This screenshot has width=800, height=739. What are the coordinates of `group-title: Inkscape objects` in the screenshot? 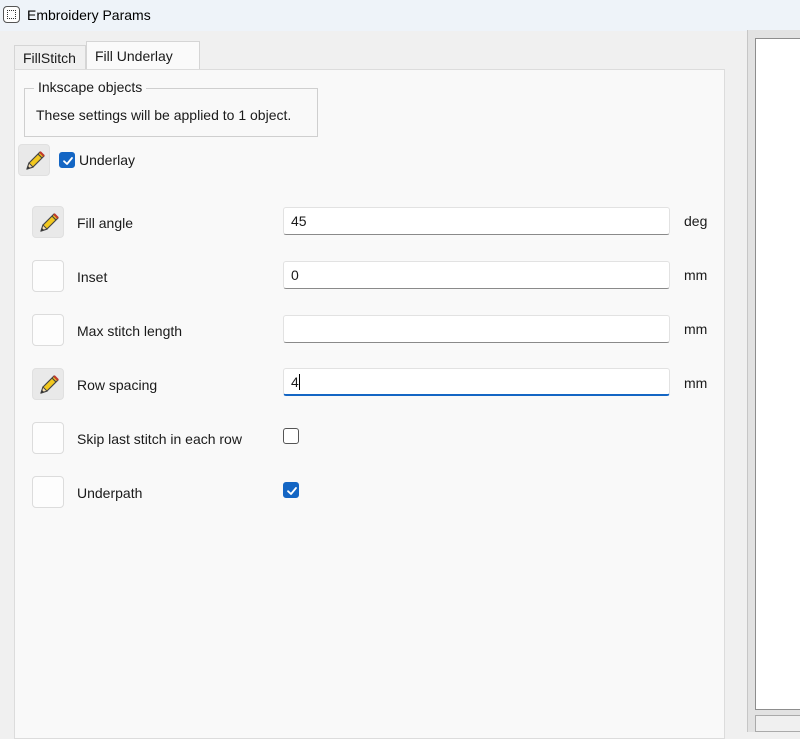 It's located at (90, 87).